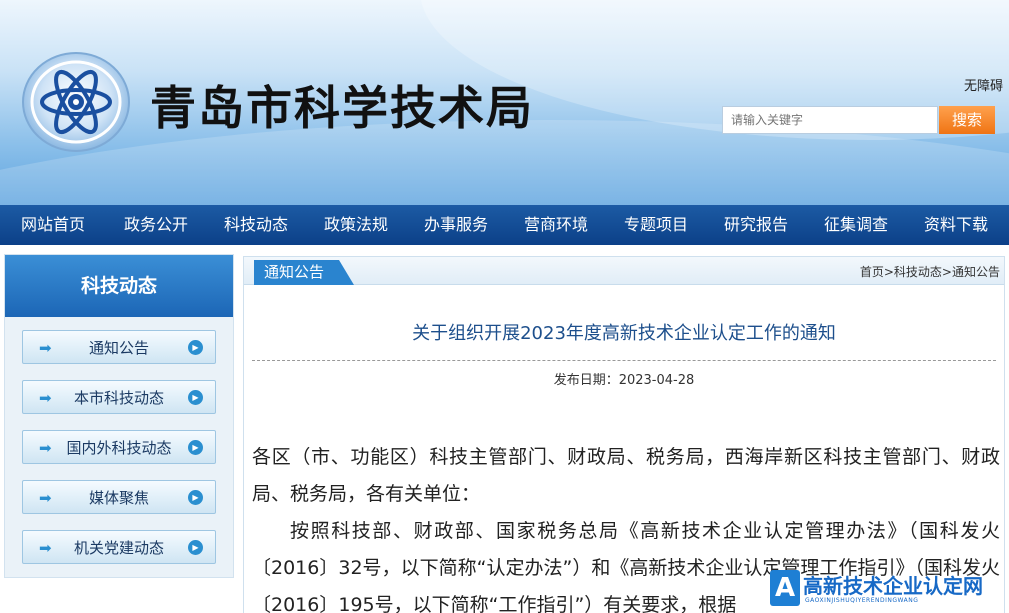 The image size is (1009, 613). I want to click on watermark-subtext: GAOXINJISHUQIYERENDINGWANG, so click(862, 600).